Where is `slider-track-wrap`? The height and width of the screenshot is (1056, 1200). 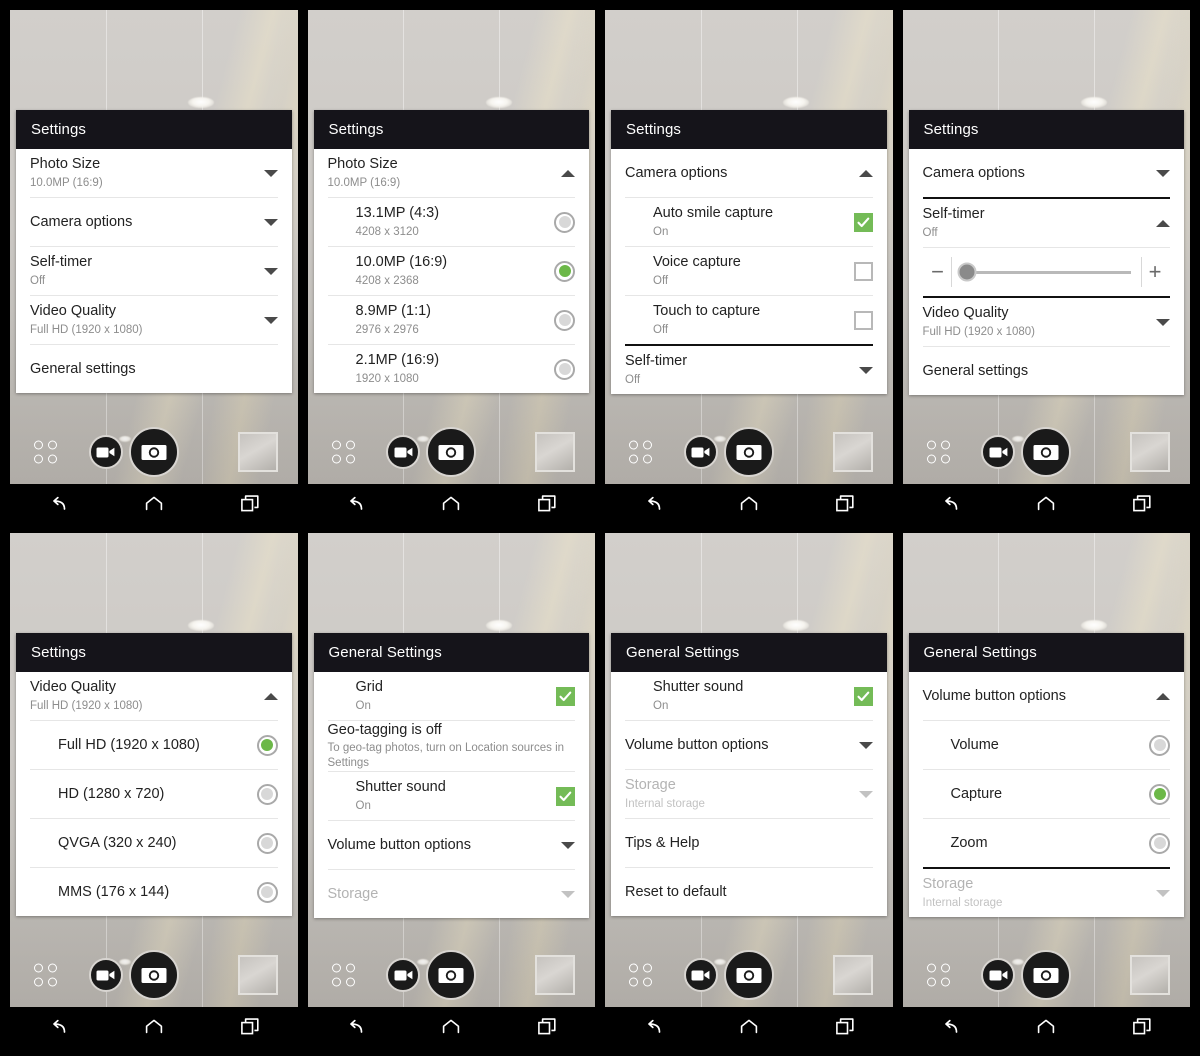
slider-track-wrap is located at coordinates (1046, 272).